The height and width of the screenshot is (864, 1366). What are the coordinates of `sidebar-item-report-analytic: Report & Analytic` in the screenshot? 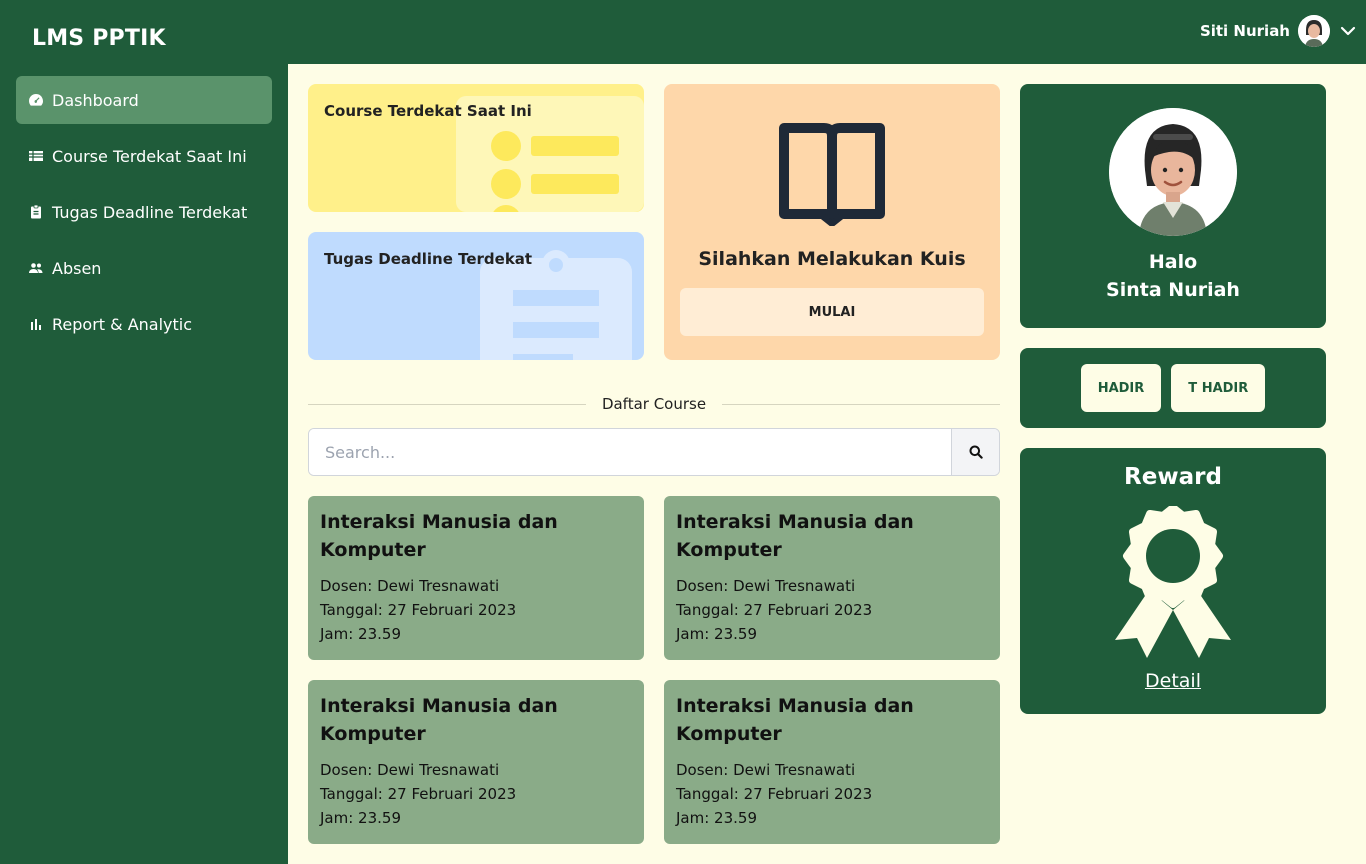 It's located at (144, 324).